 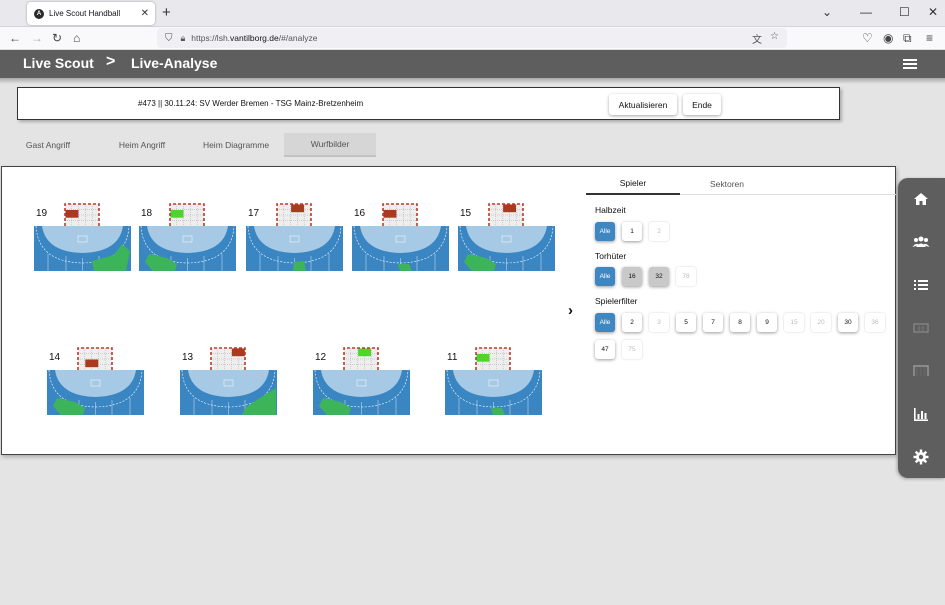 I want to click on player-shot-card-11: 11, so click(x=495, y=380).